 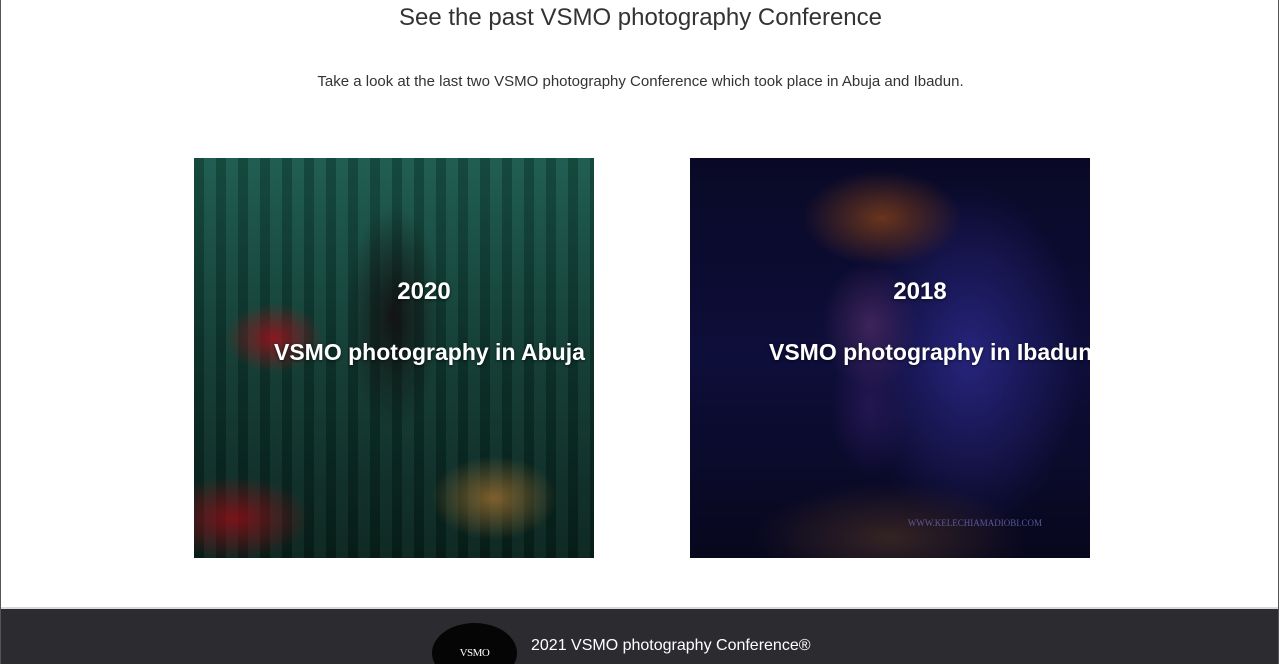 What do you see at coordinates (639, 635) in the screenshot?
I see `footer: VSMO 2021 VSMO photography Conference®` at bounding box center [639, 635].